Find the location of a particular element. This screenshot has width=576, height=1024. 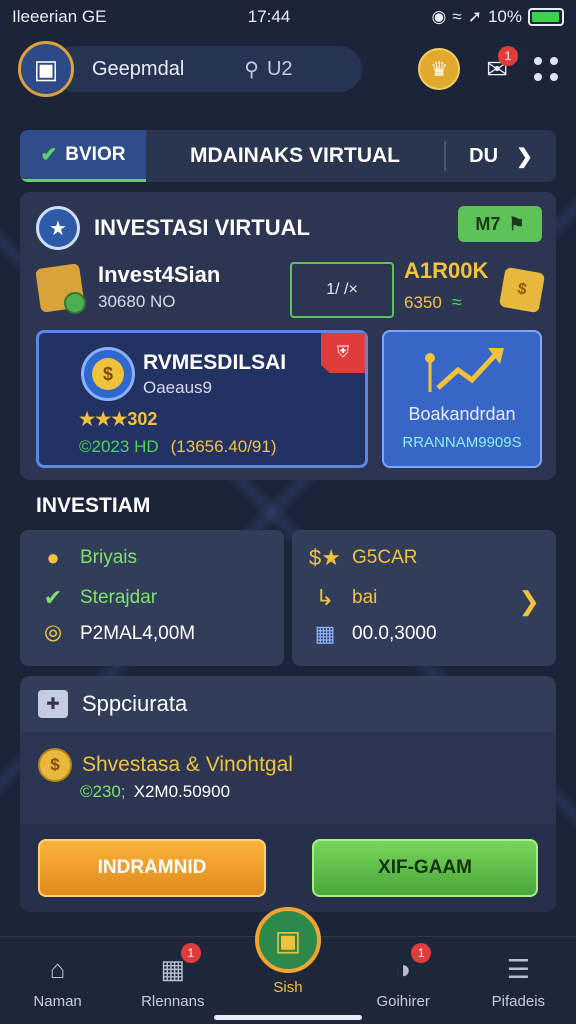

dollar-star-icon: $★ is located at coordinates (325, 557).